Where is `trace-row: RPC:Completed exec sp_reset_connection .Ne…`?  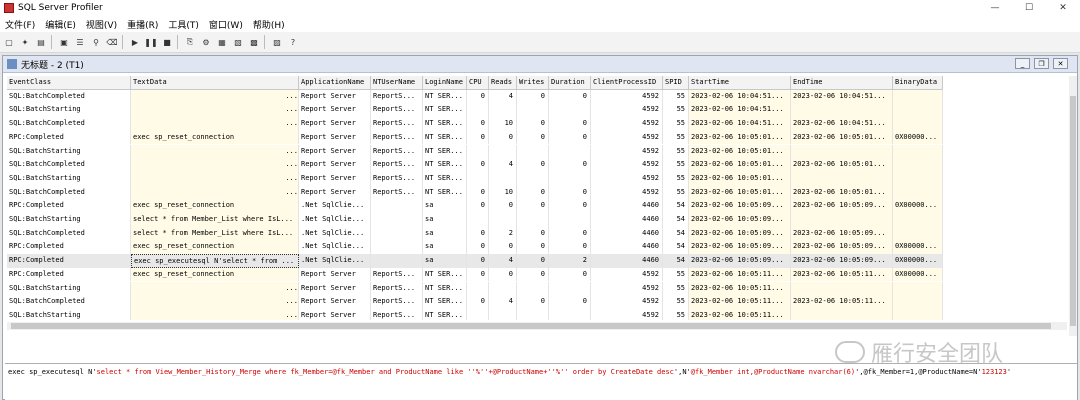
trace-row: RPC:Completed exec sp_reset_connection .Ne… is located at coordinates (475, 206).